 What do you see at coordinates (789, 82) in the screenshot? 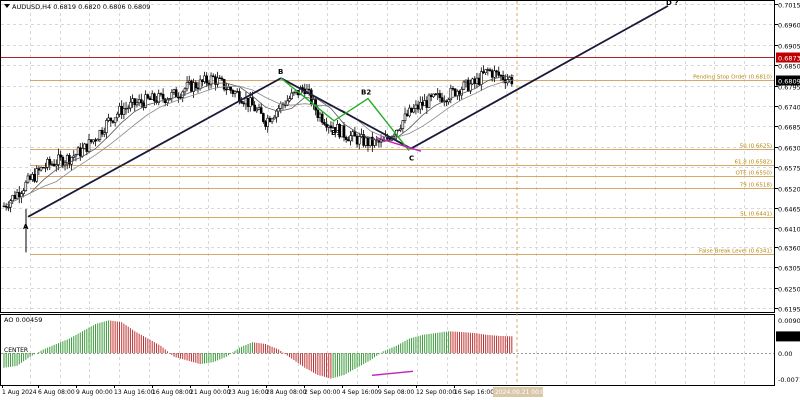
I see `current-price-label: 0.6809` at bounding box center [789, 82].